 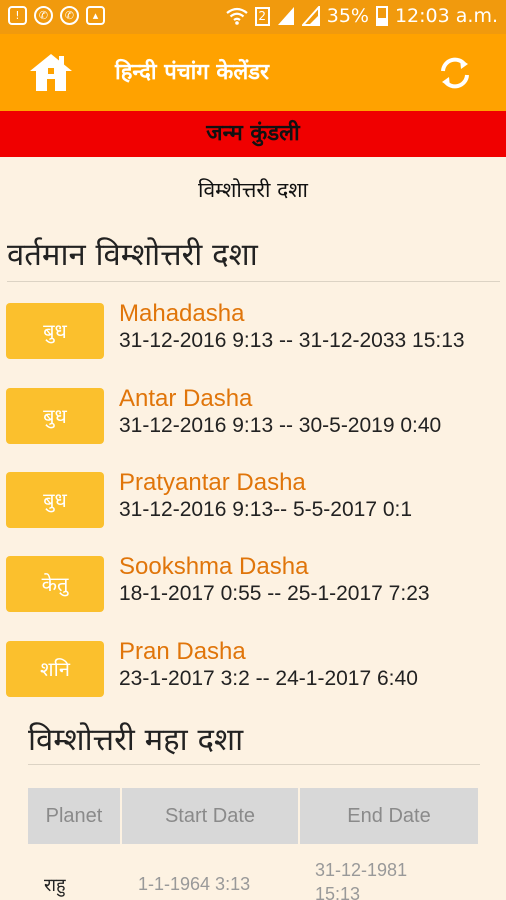 I want to click on app-bar: हिन्दी पंचांग केलेंडर, so click(x=253, y=72).